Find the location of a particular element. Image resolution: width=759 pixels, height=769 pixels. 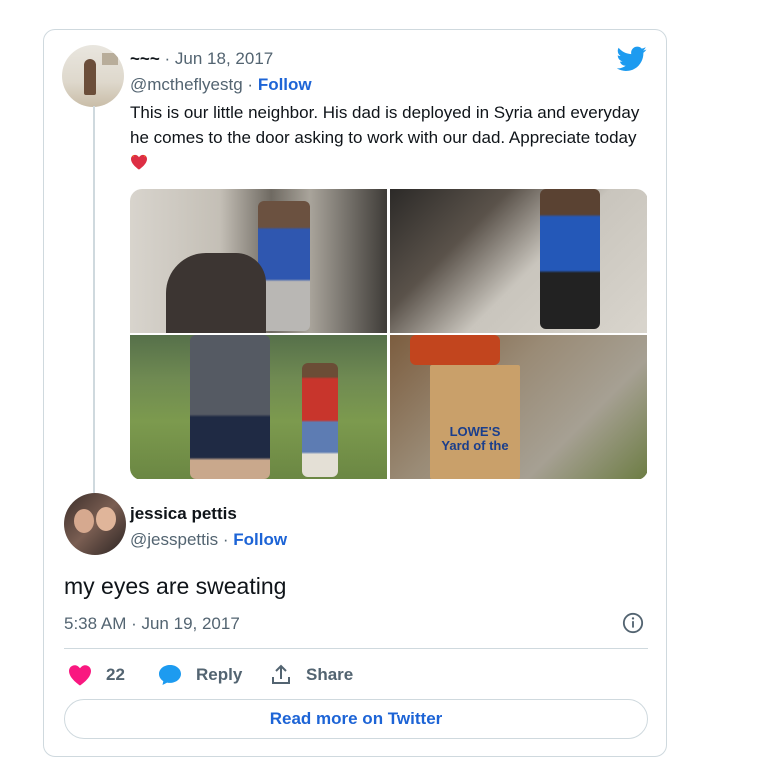

author-avatar is located at coordinates (93, 76).